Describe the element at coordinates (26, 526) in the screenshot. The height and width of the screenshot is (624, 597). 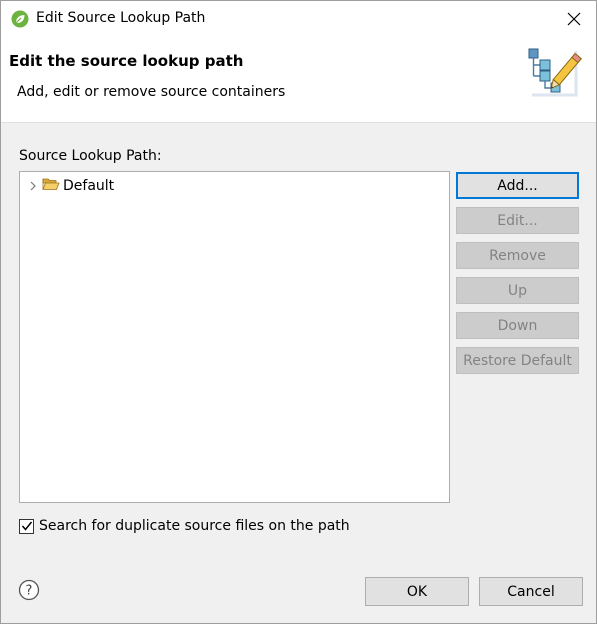
I see `search-duplicates-checkbox` at that location.